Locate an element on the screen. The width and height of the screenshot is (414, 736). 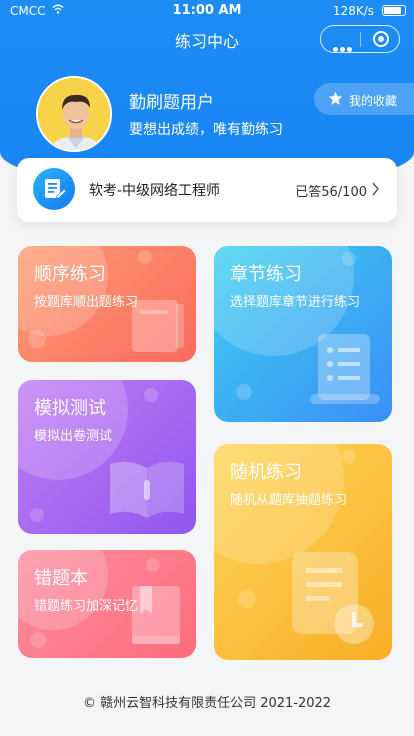
wrong-questions-card: 错题本 错题练习加深记忆 is located at coordinates (107, 604).